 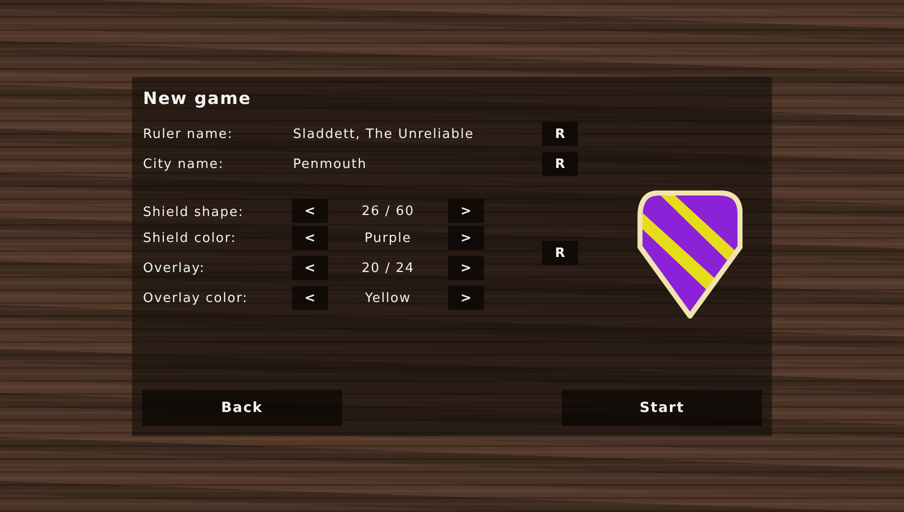 What do you see at coordinates (184, 164) in the screenshot?
I see `field-label: City name:` at bounding box center [184, 164].